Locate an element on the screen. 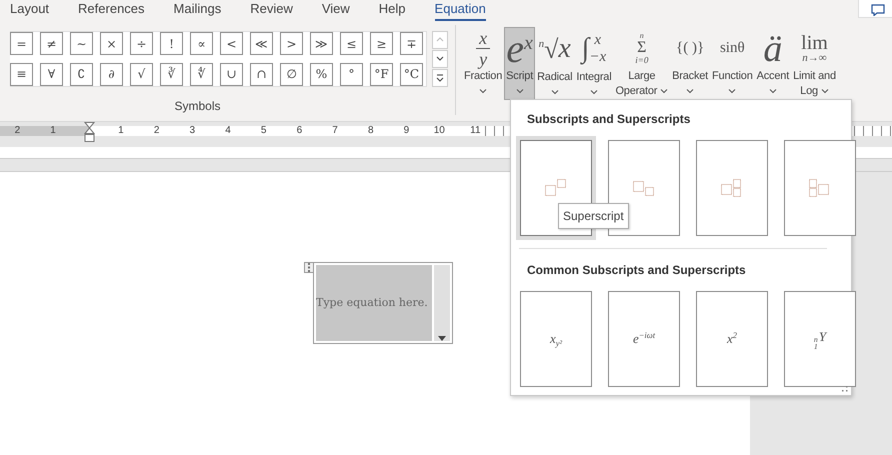 The image size is (892, 455). equation-tool-icon: sinθ is located at coordinates (732, 48).